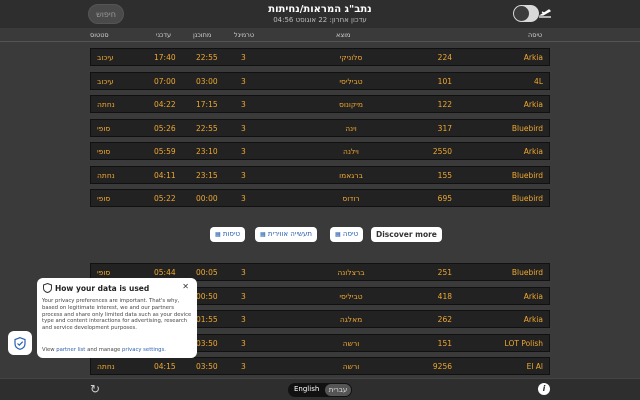 The height and width of the screenshot is (400, 640). Describe the element at coordinates (207, 104) in the screenshot. I see `planned-time: 17:15` at that location.